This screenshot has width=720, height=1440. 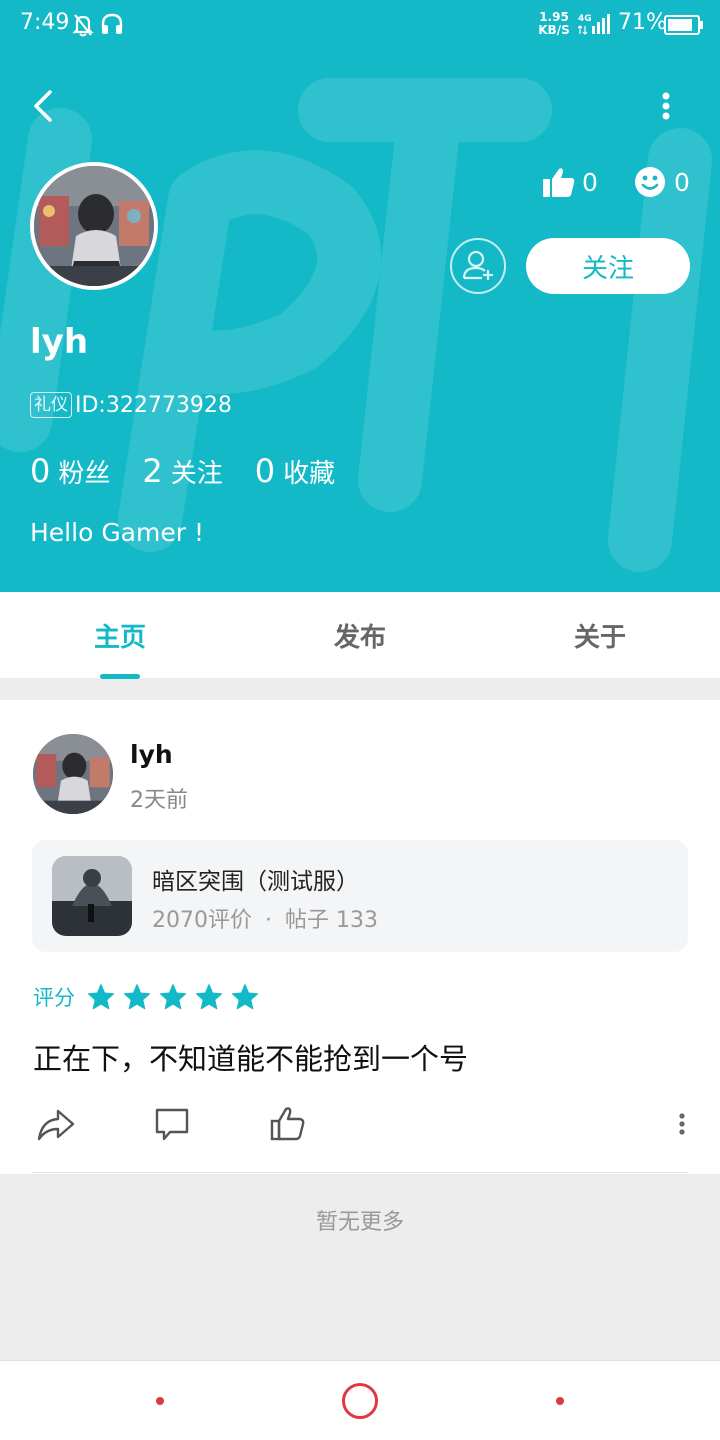 What do you see at coordinates (159, 800) in the screenshot?
I see `post-time: 2天前` at bounding box center [159, 800].